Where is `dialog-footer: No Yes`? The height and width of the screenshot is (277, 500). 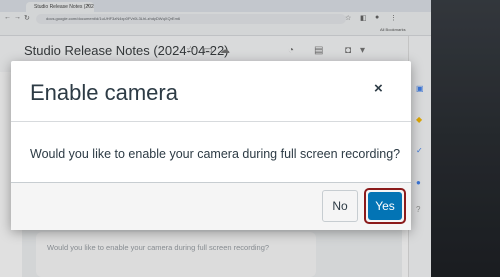 dialog-footer: No Yes is located at coordinates (211, 206).